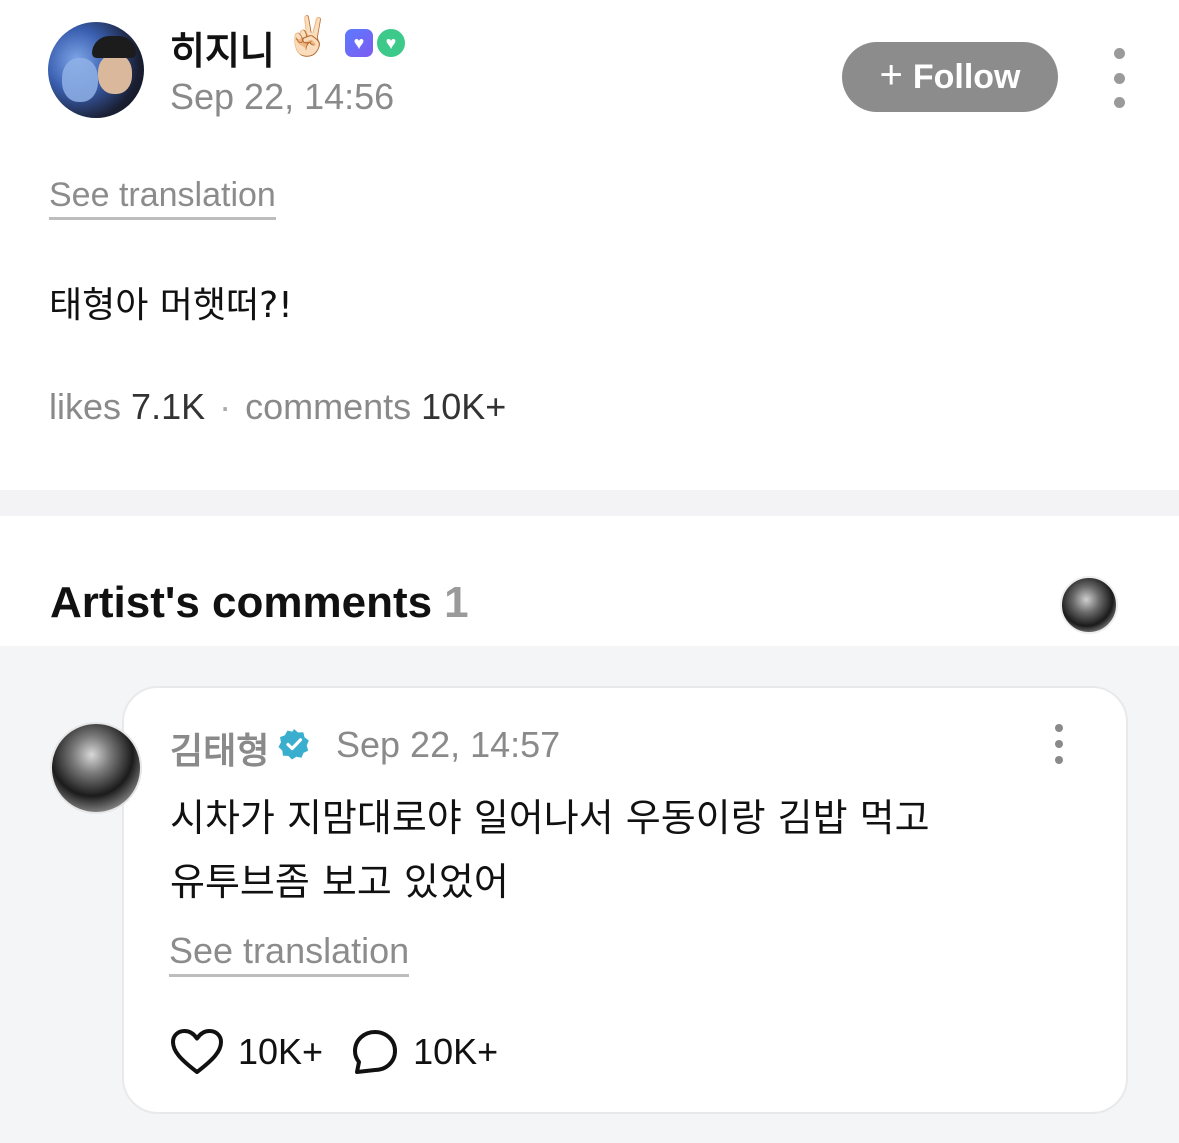 This screenshot has height=1143, width=1179. What do you see at coordinates (282, 96) in the screenshot?
I see `post-timestamp: Sep 22, 14:56` at bounding box center [282, 96].